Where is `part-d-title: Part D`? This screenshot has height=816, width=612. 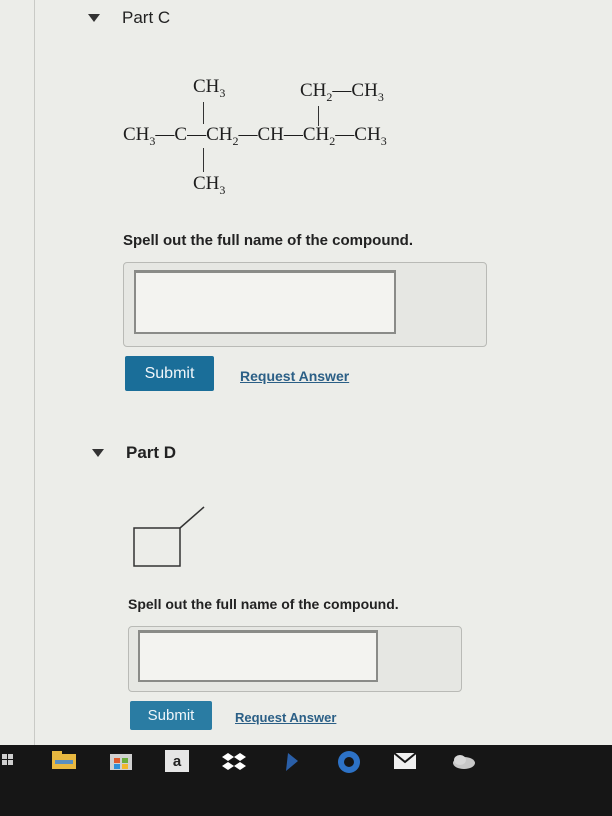 part-d-title: Part D is located at coordinates (151, 452).